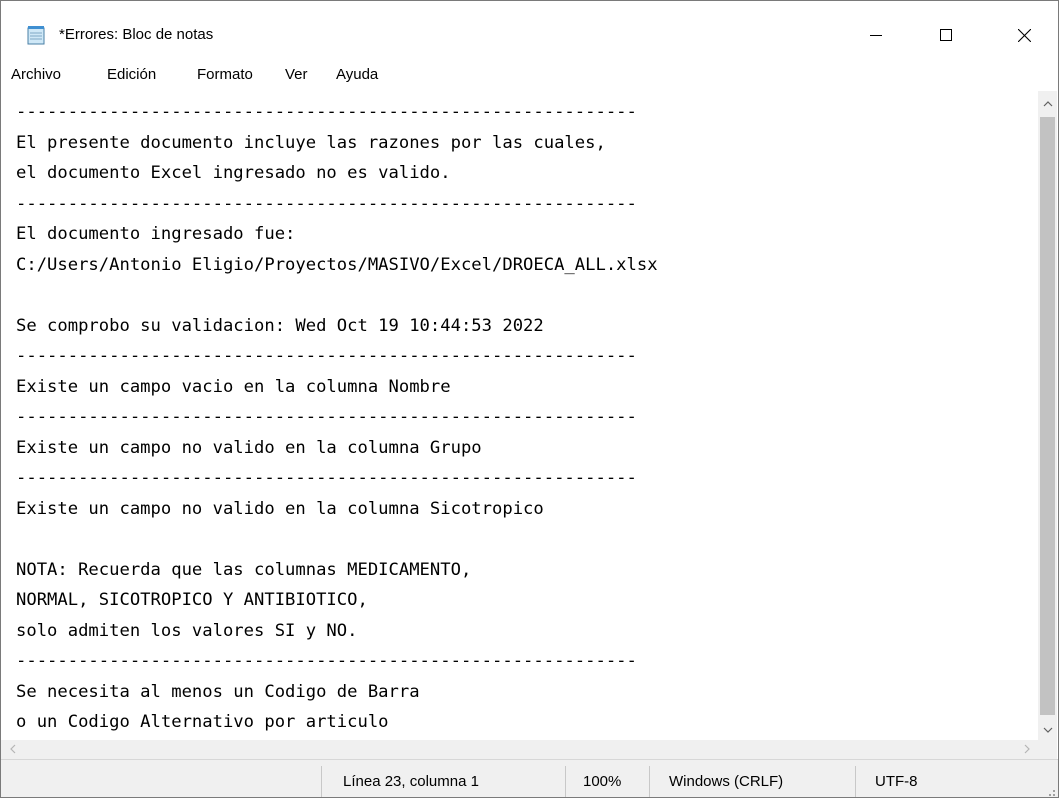 The width and height of the screenshot is (1059, 798). I want to click on menu-ayuda: Ayuda, so click(357, 74).